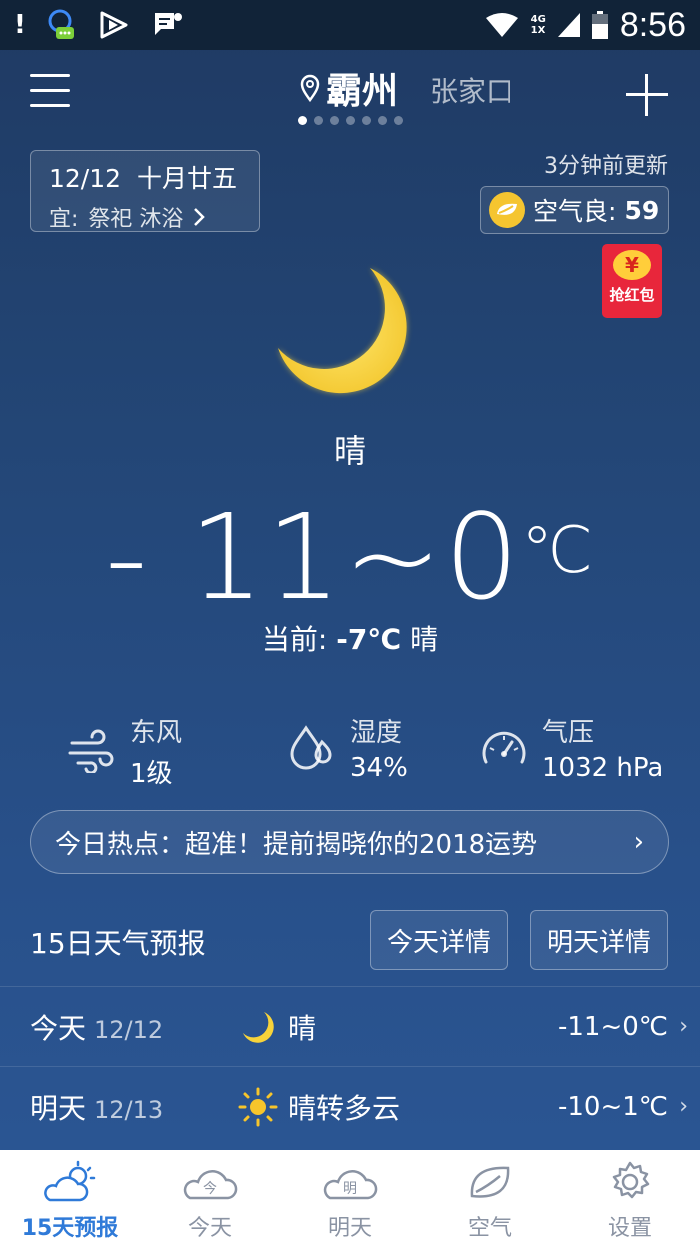 The width and height of the screenshot is (700, 1244). What do you see at coordinates (85, 178) in the screenshot?
I see `solar-date: 12/12` at bounding box center [85, 178].